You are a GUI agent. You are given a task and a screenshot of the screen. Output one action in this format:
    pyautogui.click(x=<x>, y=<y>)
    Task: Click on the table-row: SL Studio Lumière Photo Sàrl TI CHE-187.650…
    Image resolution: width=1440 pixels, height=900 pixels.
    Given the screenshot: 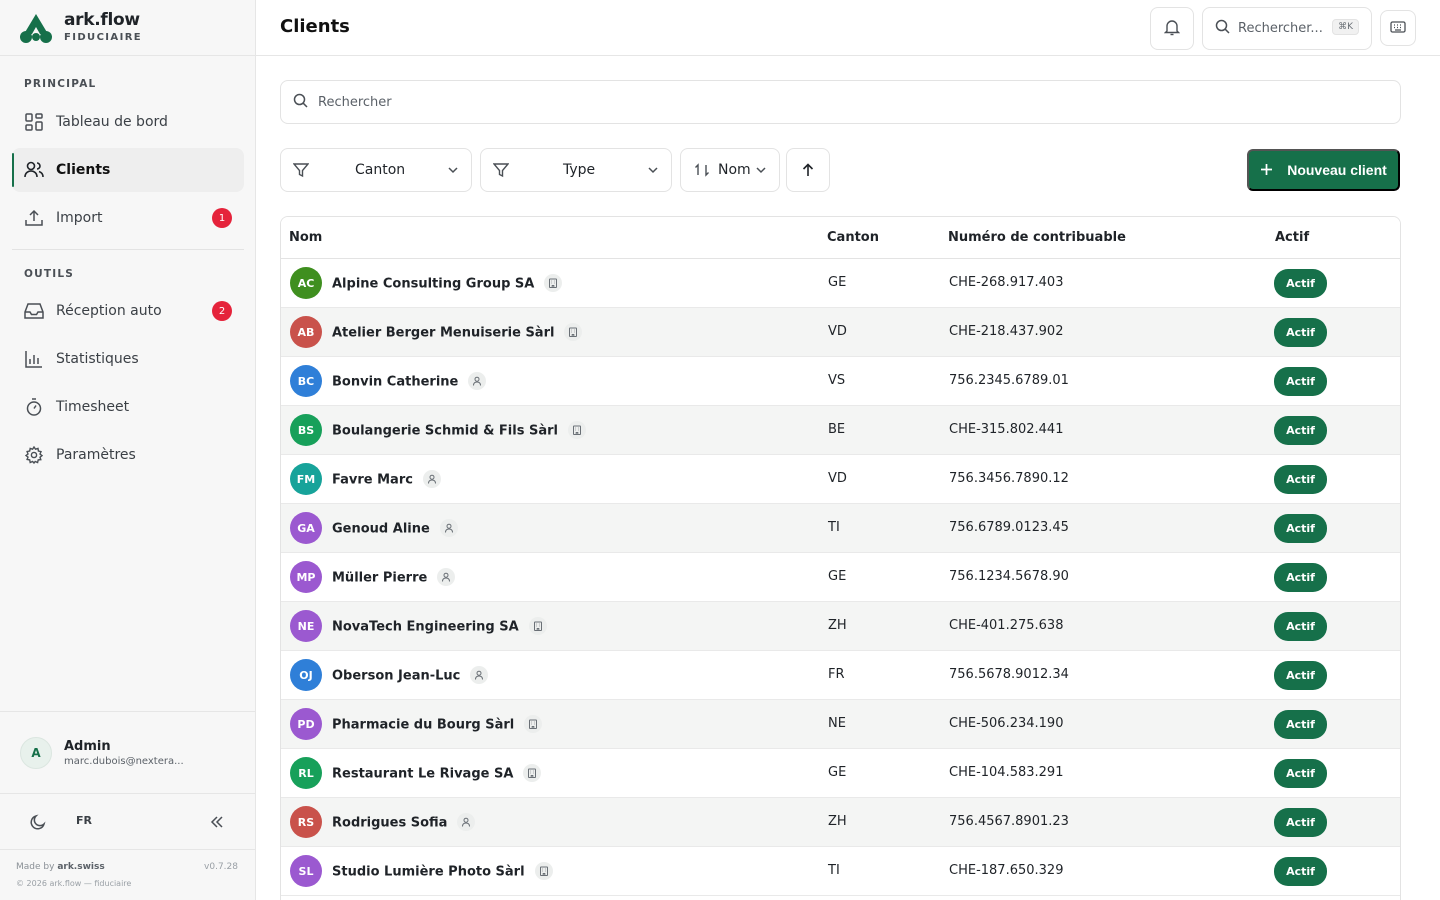 What is the action you would take?
    pyautogui.click(x=840, y=871)
    